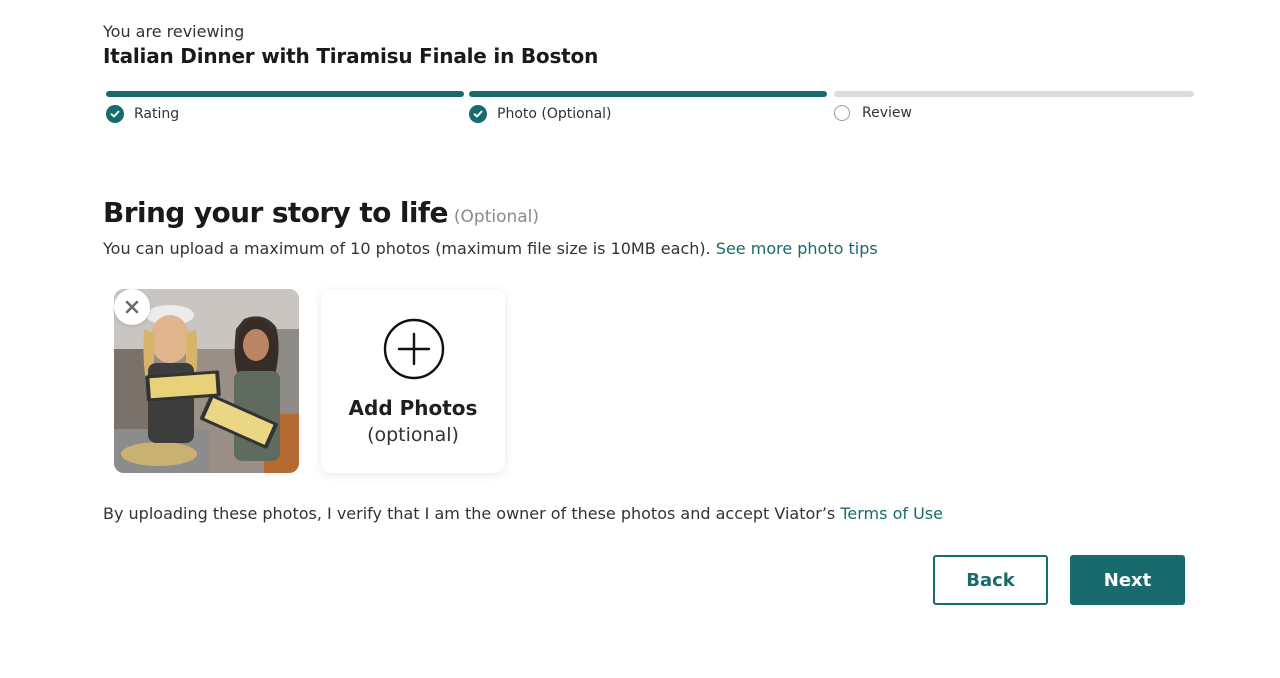 The height and width of the screenshot is (678, 1280). Describe the element at coordinates (174, 31) in the screenshot. I see `reviewing-label: You are reviewing` at that location.